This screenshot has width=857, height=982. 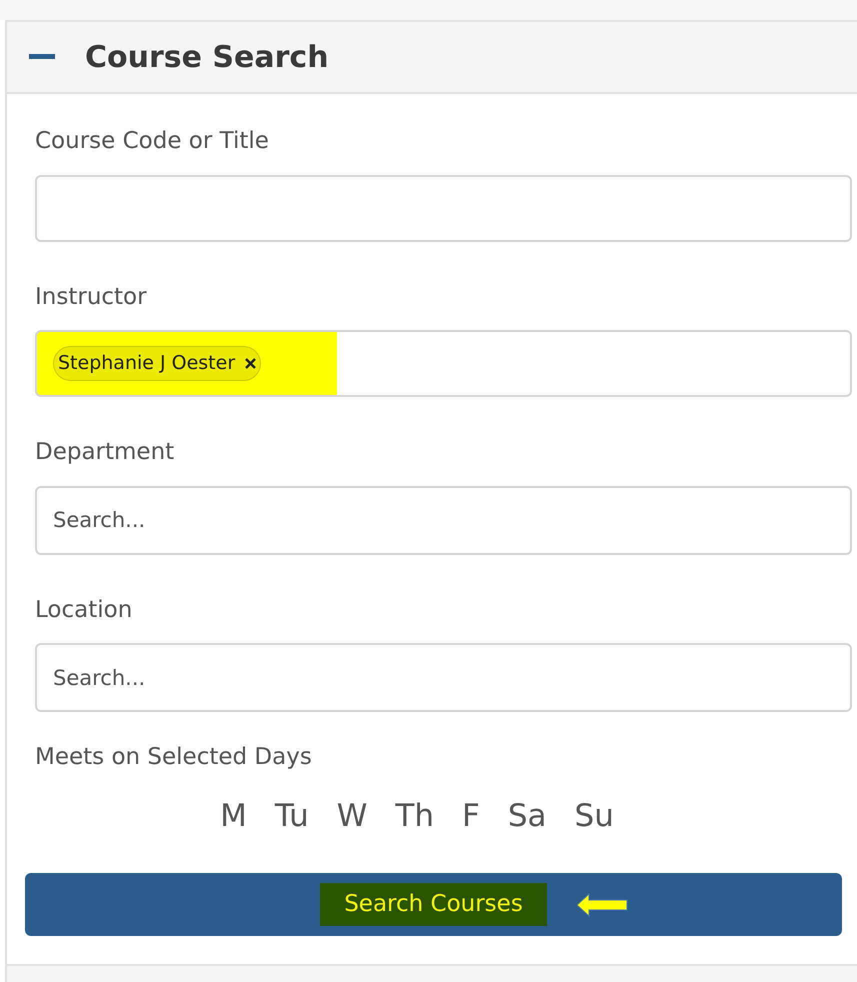 What do you see at coordinates (207, 57) in the screenshot?
I see `panel-title: Course Search` at bounding box center [207, 57].